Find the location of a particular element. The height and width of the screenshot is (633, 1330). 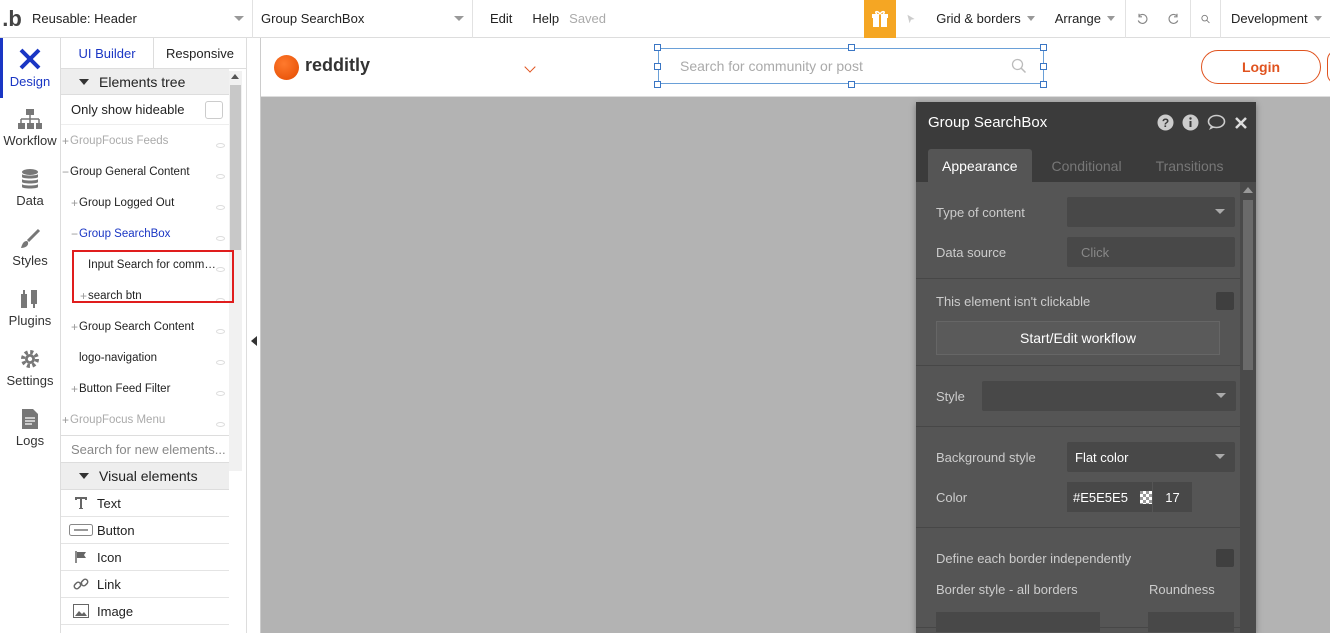

roundness-field is located at coordinates (1191, 622).